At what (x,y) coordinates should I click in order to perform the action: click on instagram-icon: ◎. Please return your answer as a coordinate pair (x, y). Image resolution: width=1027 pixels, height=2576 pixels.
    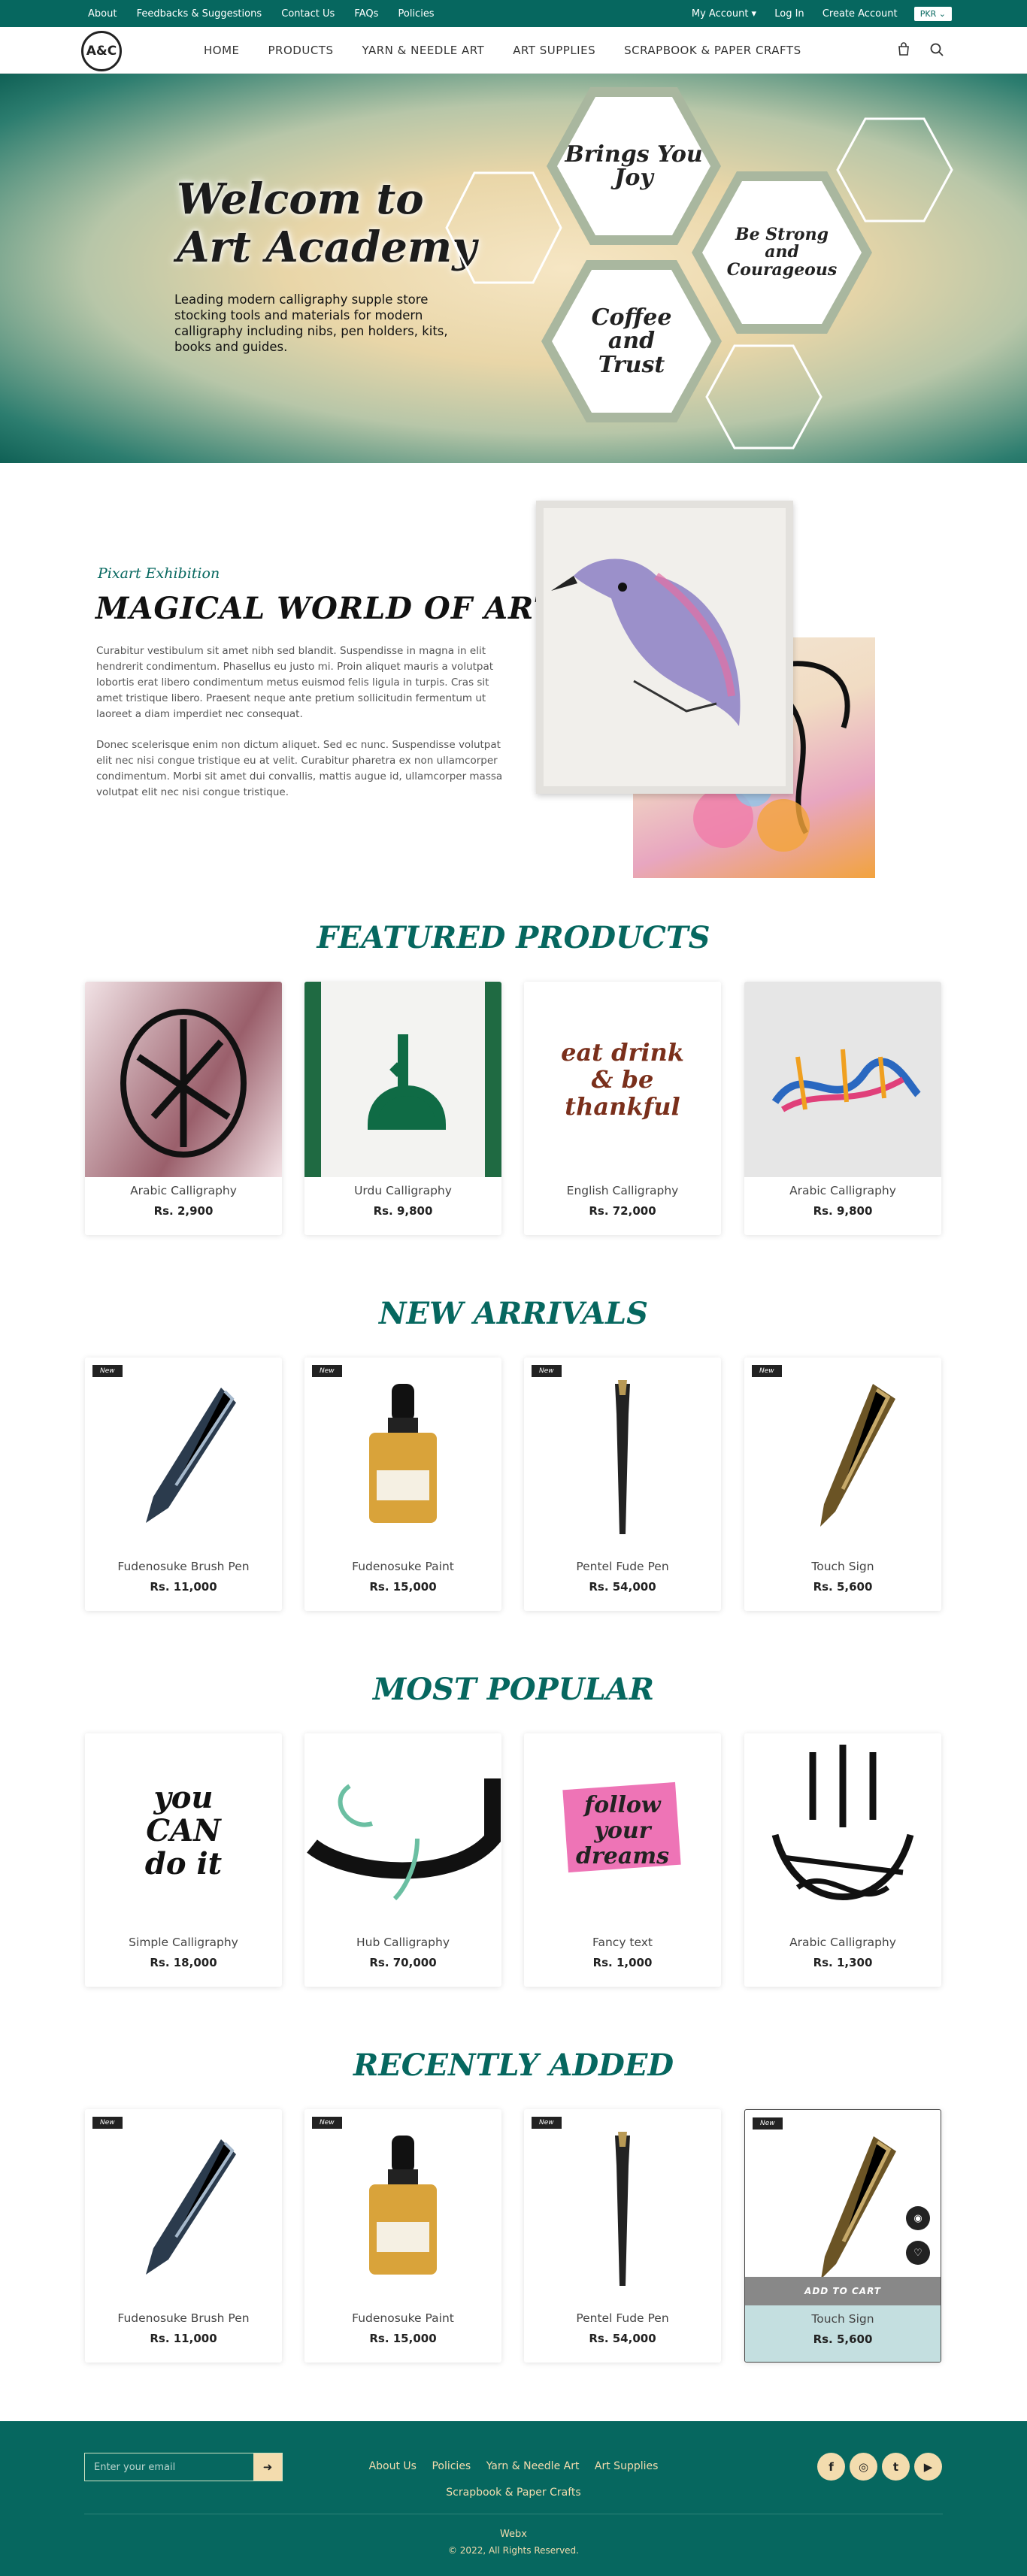
    Looking at the image, I should click on (863, 2467).